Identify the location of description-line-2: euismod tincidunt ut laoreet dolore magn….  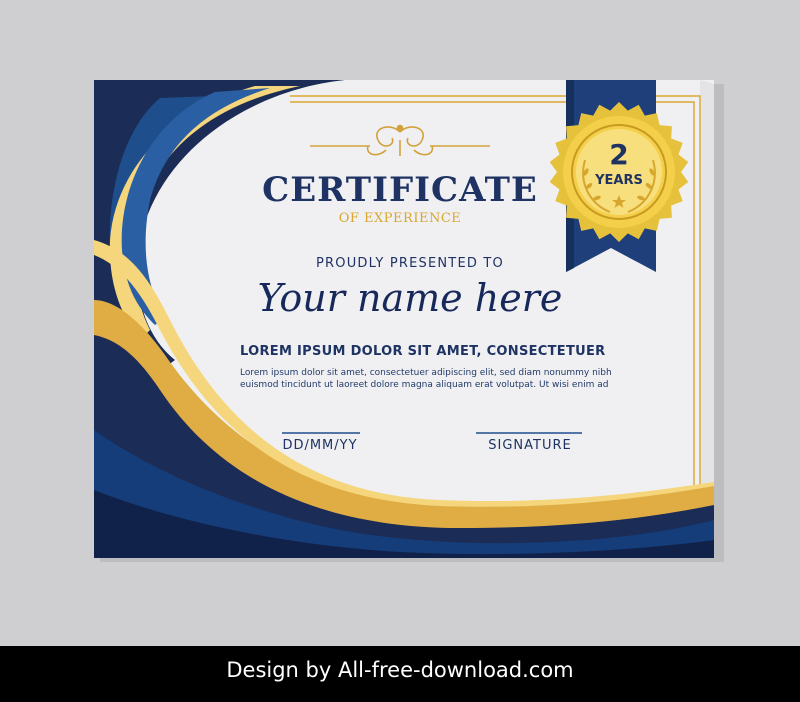
(424, 385).